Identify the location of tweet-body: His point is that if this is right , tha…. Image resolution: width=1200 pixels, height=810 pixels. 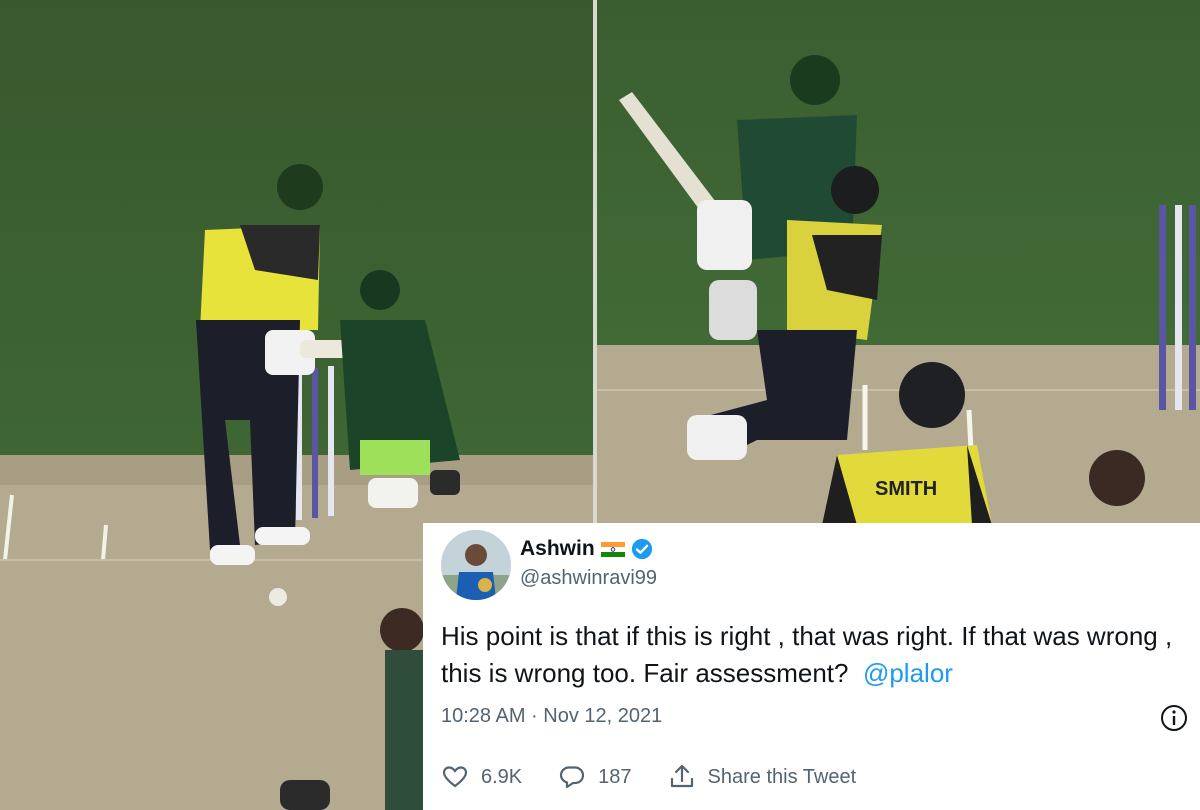
(816, 655).